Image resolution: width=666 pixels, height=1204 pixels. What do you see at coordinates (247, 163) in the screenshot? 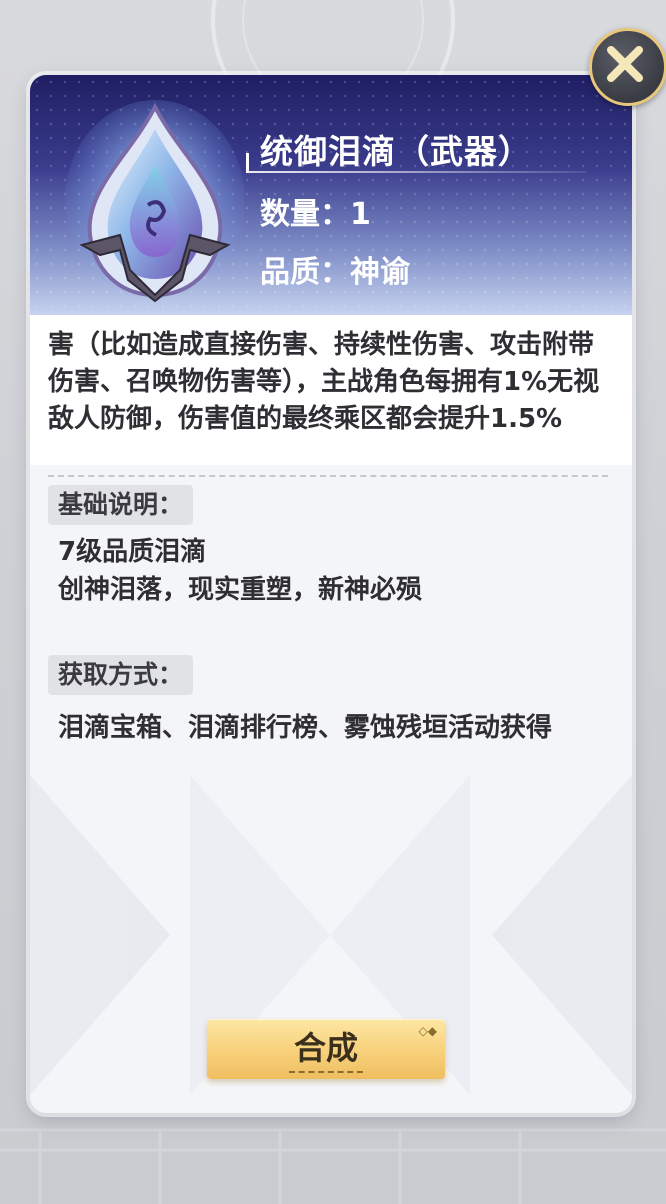
I see `title-accent-mark` at bounding box center [247, 163].